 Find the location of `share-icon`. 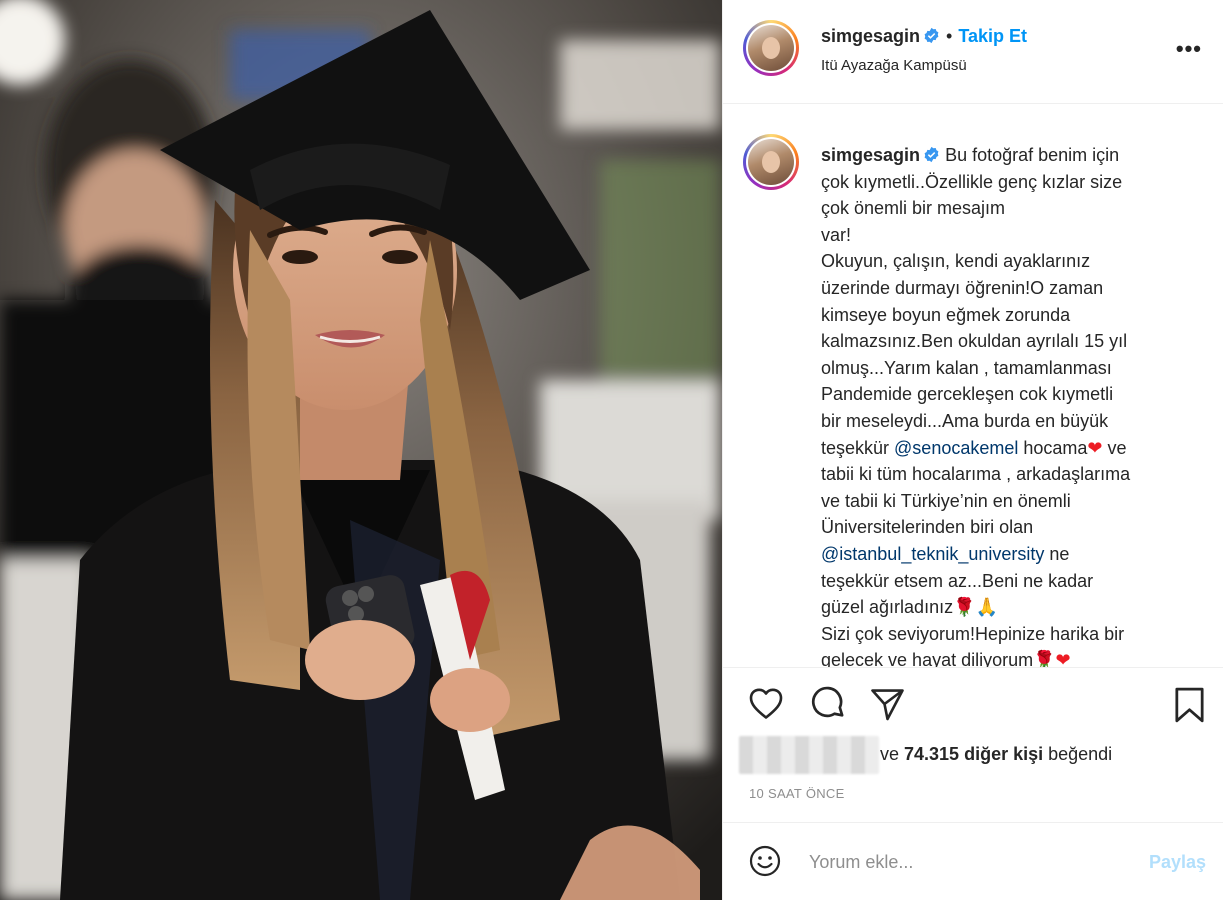

share-icon is located at coordinates (887, 704).